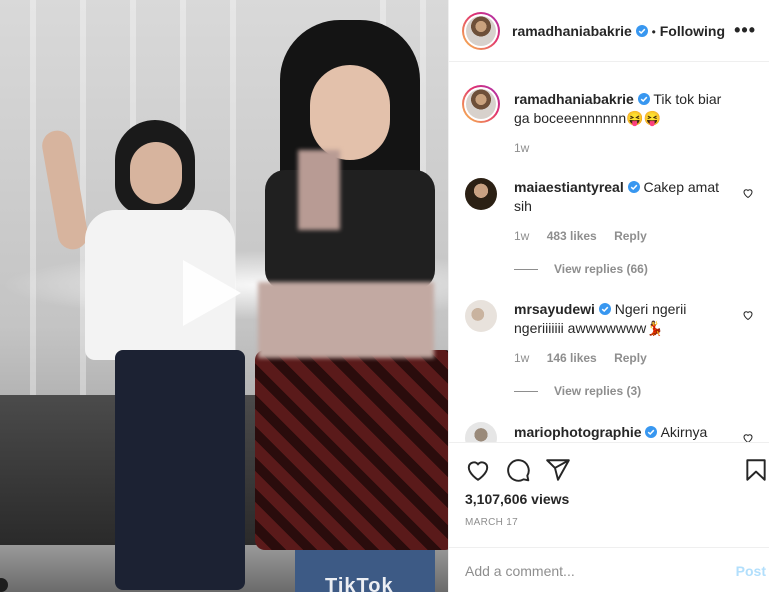 The height and width of the screenshot is (592, 769). What do you see at coordinates (572, 358) in the screenshot?
I see `comment-likes: 146 likes` at bounding box center [572, 358].